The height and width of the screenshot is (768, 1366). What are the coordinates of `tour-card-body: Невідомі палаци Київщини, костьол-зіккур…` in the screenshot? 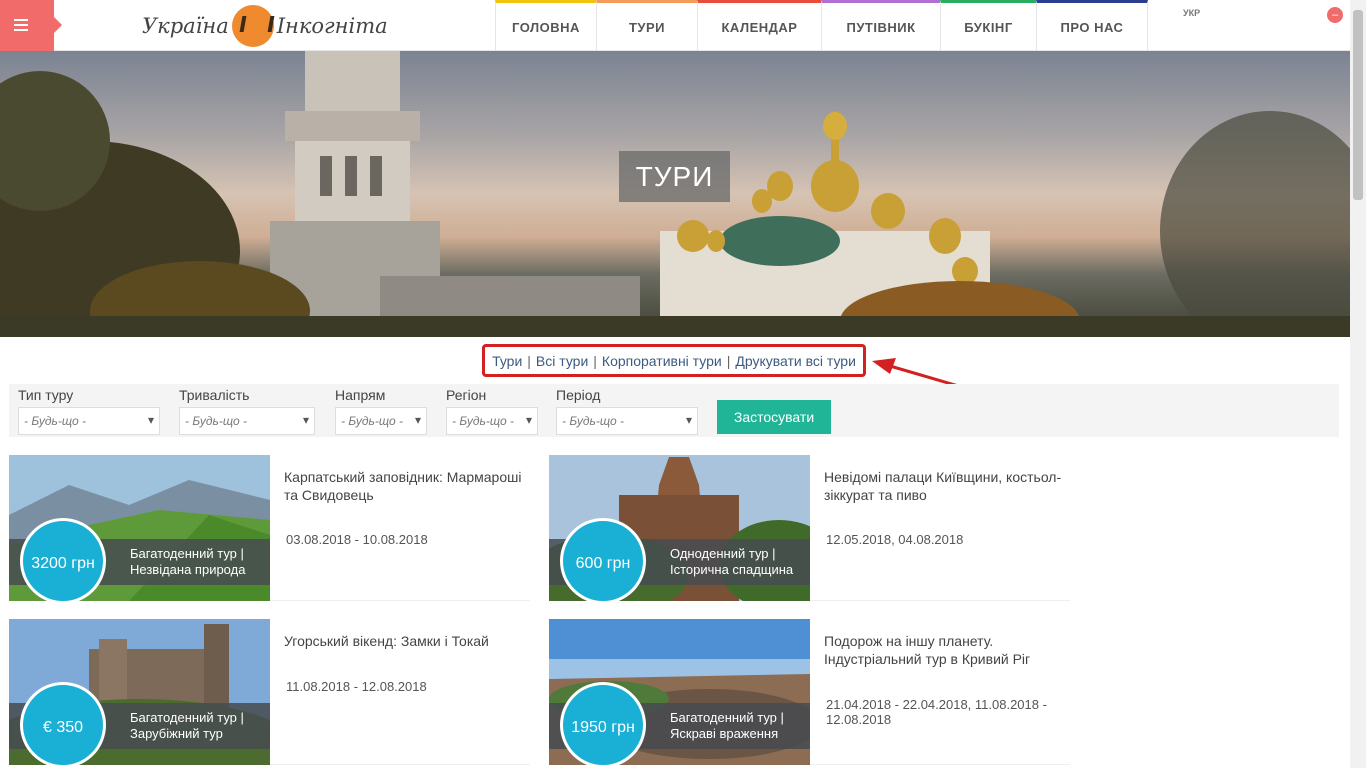 It's located at (940, 528).